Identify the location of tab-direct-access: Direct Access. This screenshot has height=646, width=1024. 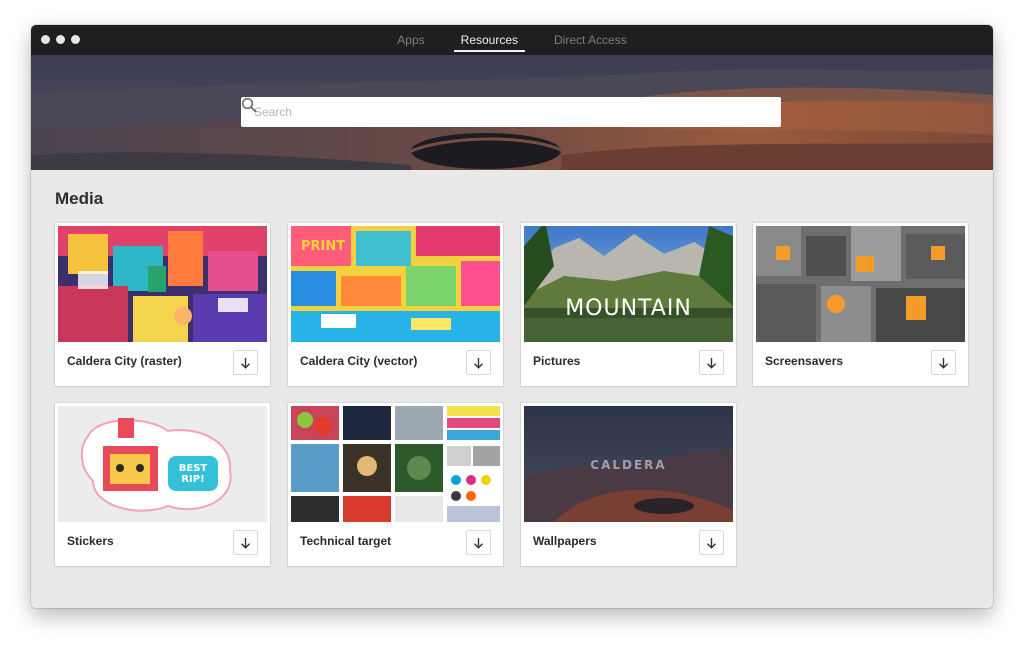
(590, 40).